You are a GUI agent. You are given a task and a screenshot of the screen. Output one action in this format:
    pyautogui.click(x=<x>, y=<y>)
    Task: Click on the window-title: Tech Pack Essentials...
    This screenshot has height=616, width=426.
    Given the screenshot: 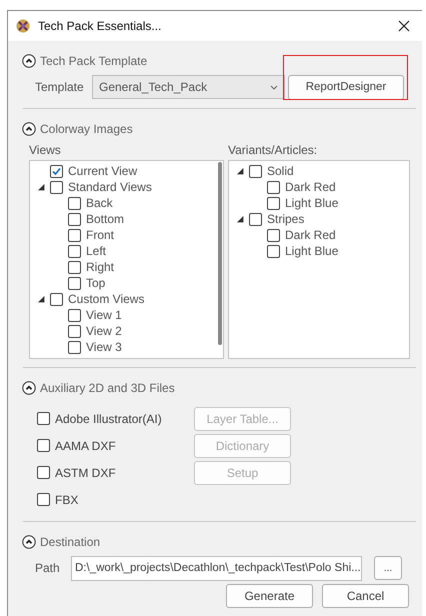 What is the action you would take?
    pyautogui.click(x=100, y=26)
    